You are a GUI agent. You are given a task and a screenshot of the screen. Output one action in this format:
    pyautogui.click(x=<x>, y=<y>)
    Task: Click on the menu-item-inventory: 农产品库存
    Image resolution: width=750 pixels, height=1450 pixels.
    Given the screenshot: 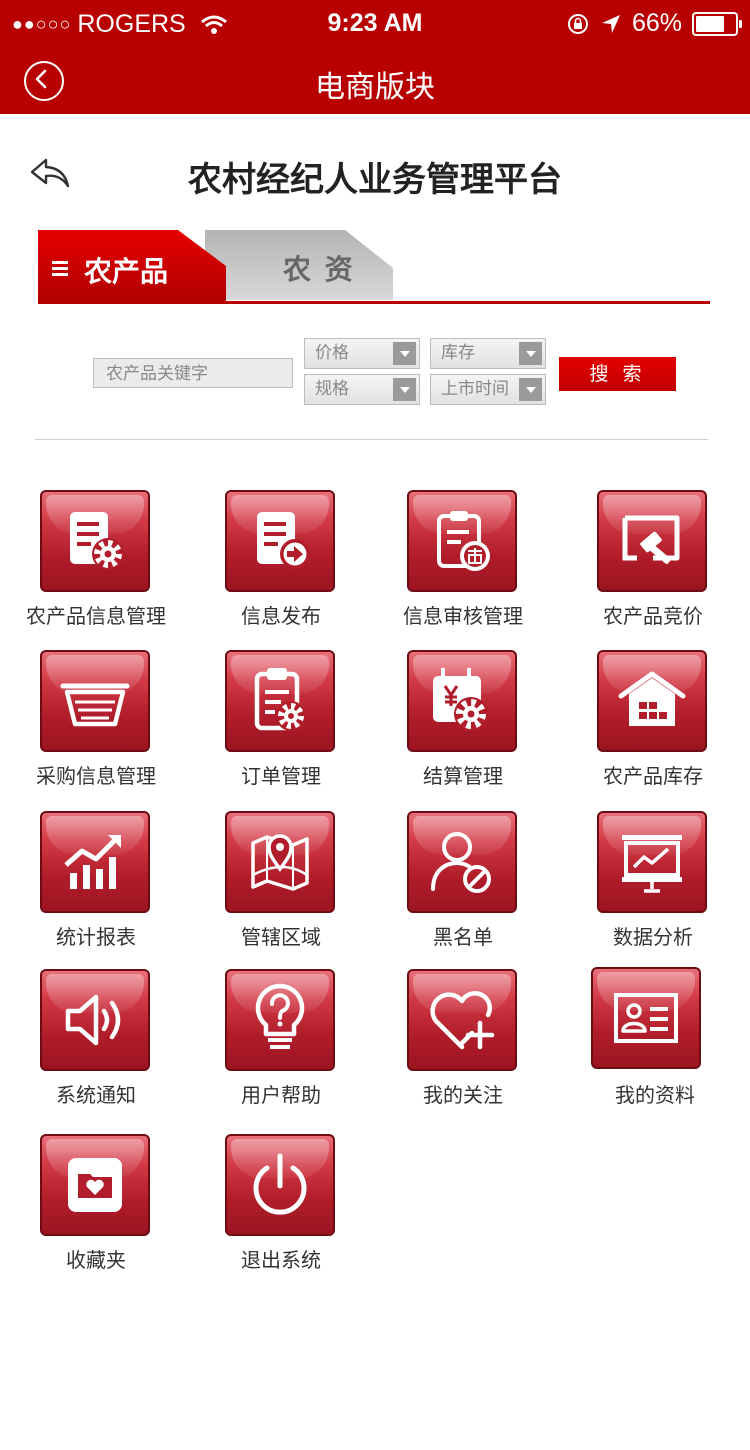 What is the action you would take?
    pyautogui.click(x=653, y=725)
    